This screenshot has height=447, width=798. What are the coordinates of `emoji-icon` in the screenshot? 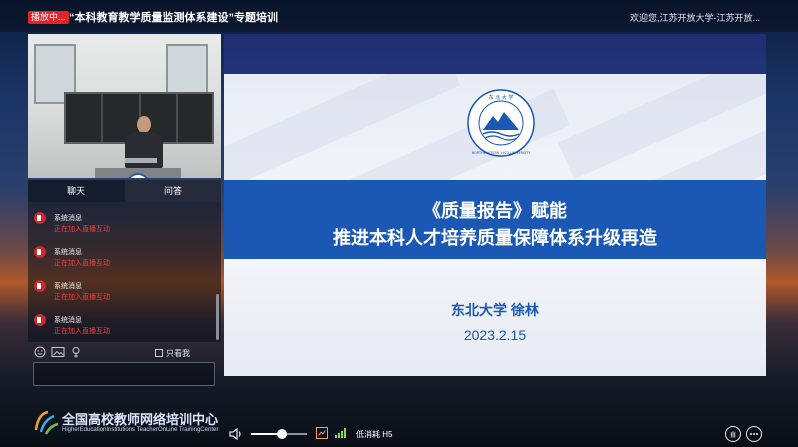 It's located at (40, 352).